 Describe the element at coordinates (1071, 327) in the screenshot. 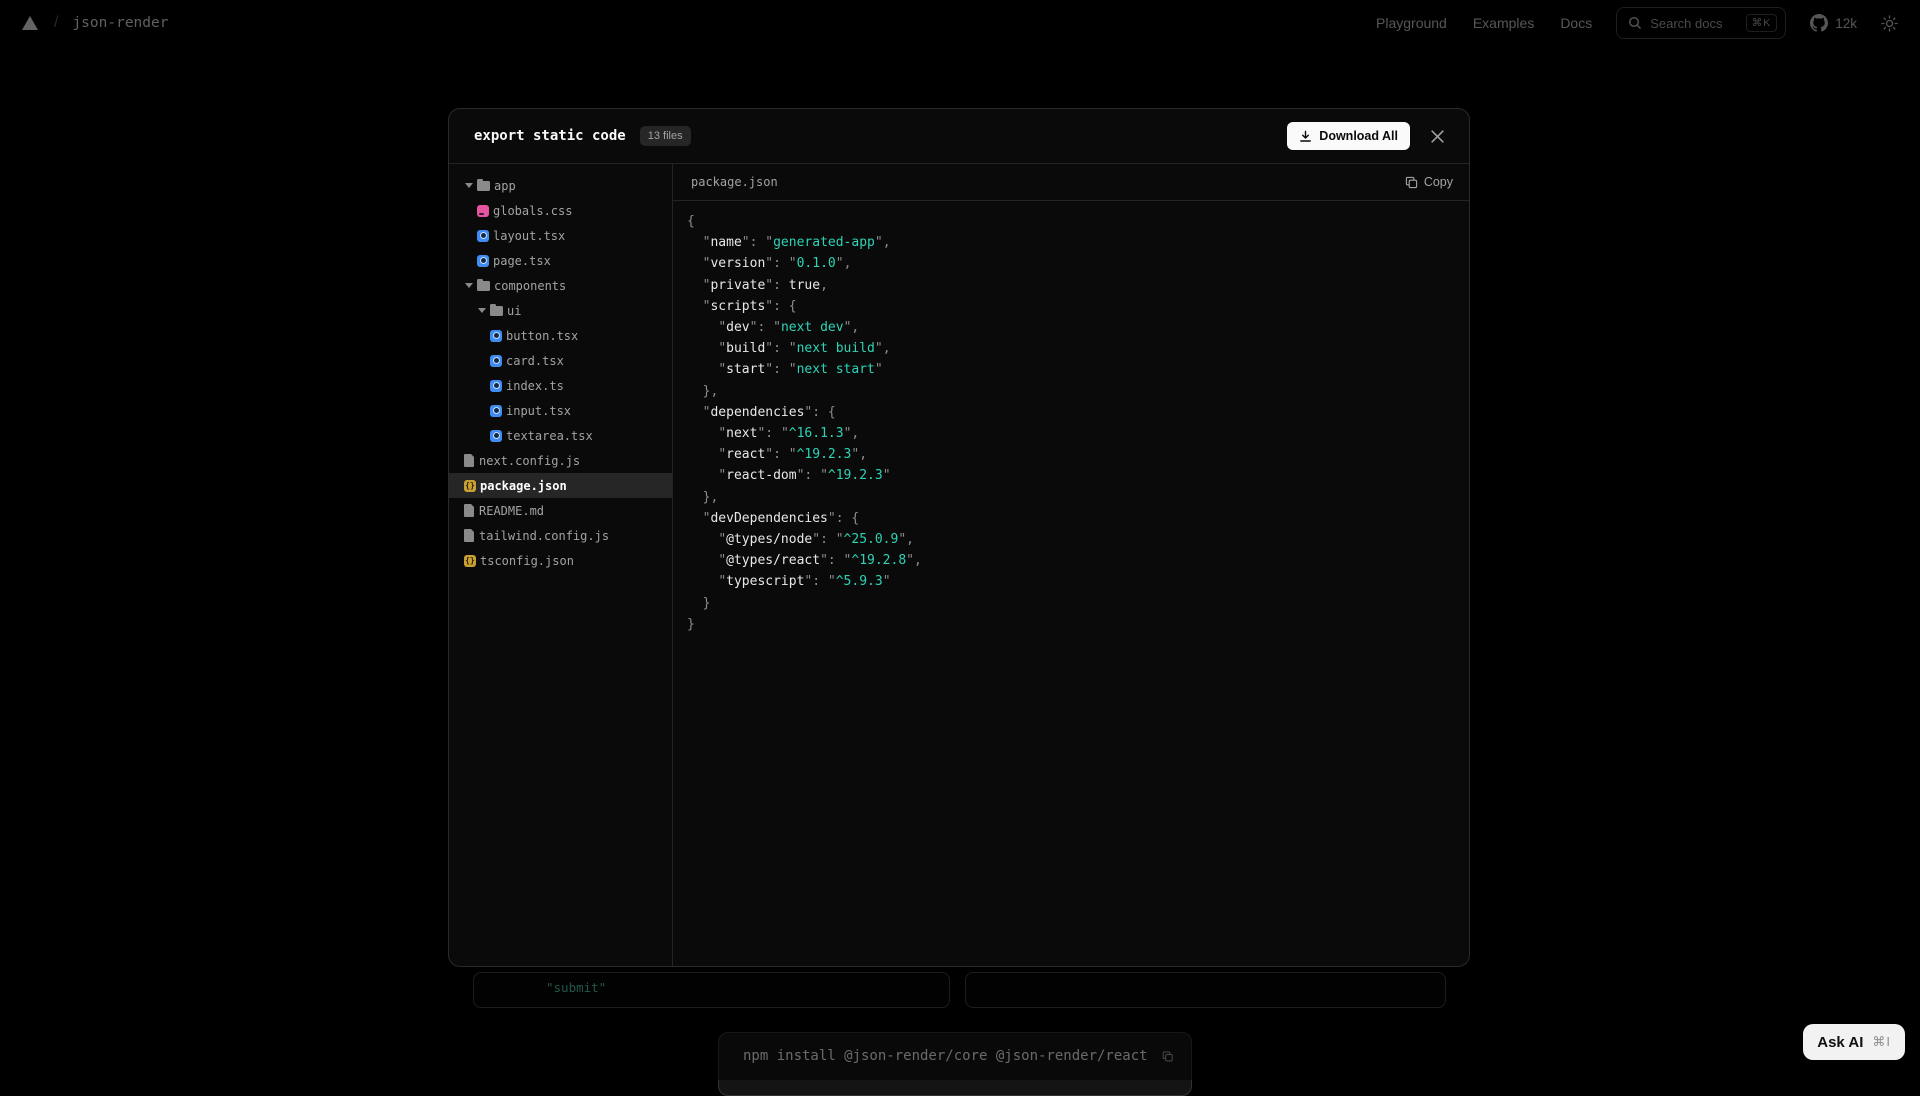

I see `code-line: "dev": "next dev",` at that location.